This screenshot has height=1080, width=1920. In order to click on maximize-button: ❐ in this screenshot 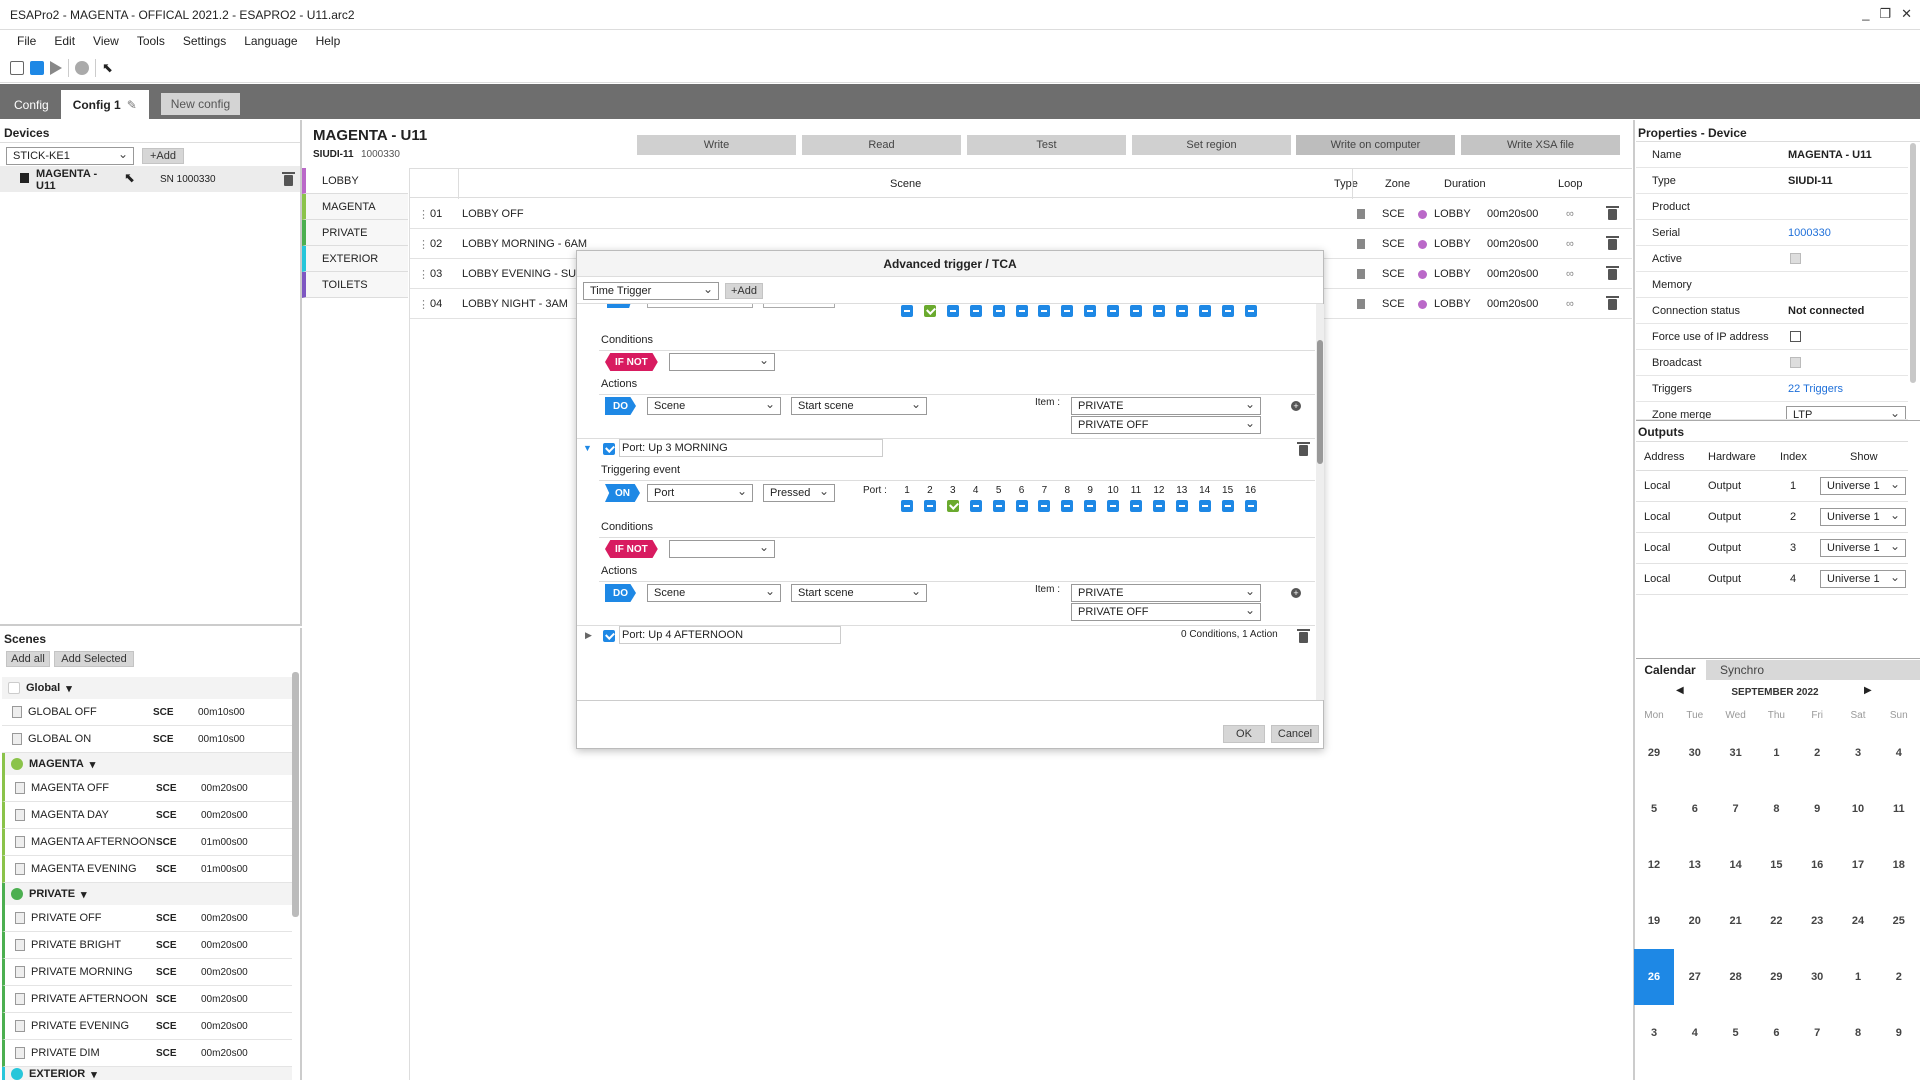, I will do `click(1885, 14)`.